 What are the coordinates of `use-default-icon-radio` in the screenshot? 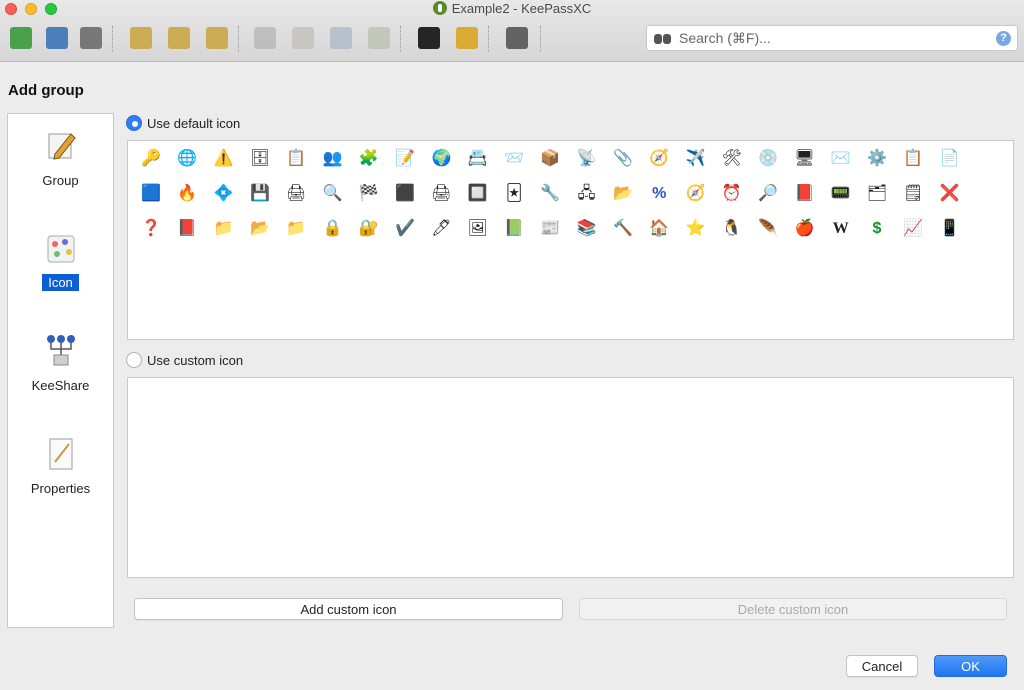 It's located at (134, 123).